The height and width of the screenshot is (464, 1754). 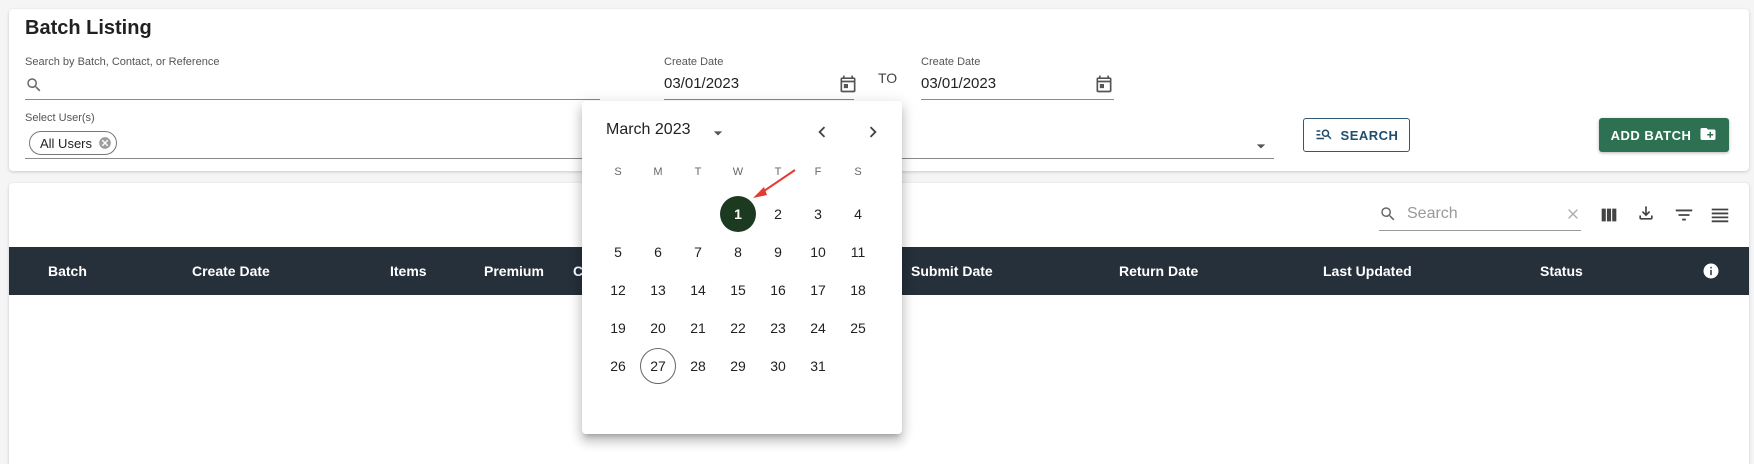 What do you see at coordinates (231, 271) in the screenshot?
I see `column-header-create-date: Create Date` at bounding box center [231, 271].